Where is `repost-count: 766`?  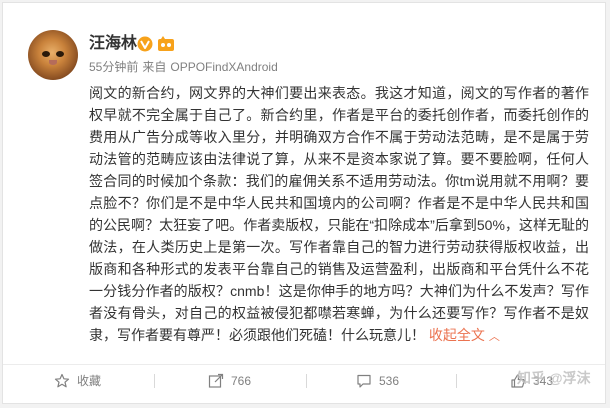 repost-count: 766 is located at coordinates (241, 381).